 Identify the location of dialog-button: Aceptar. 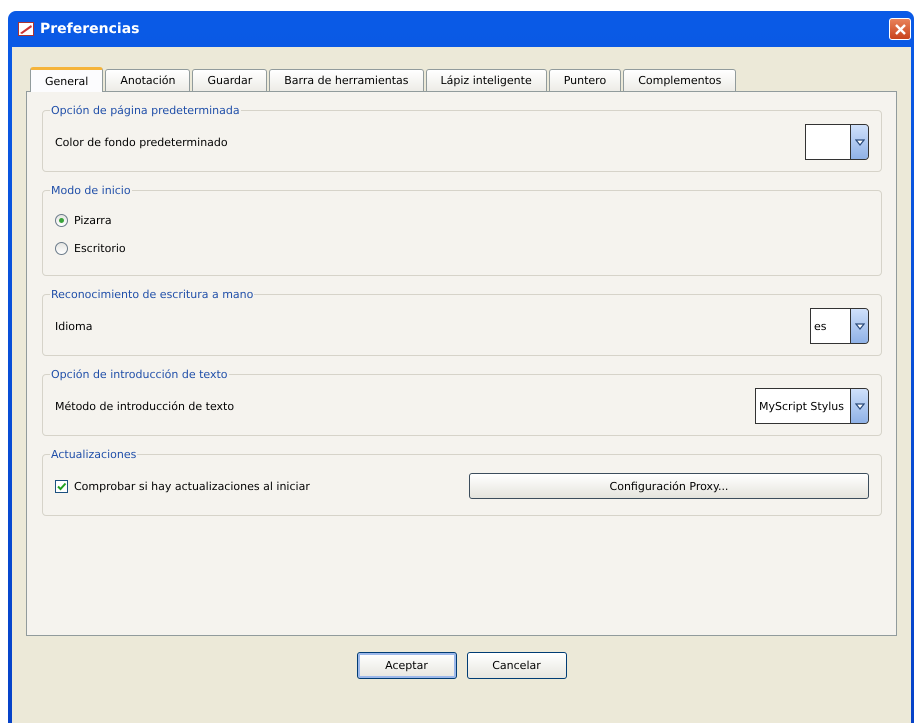
(406, 665).